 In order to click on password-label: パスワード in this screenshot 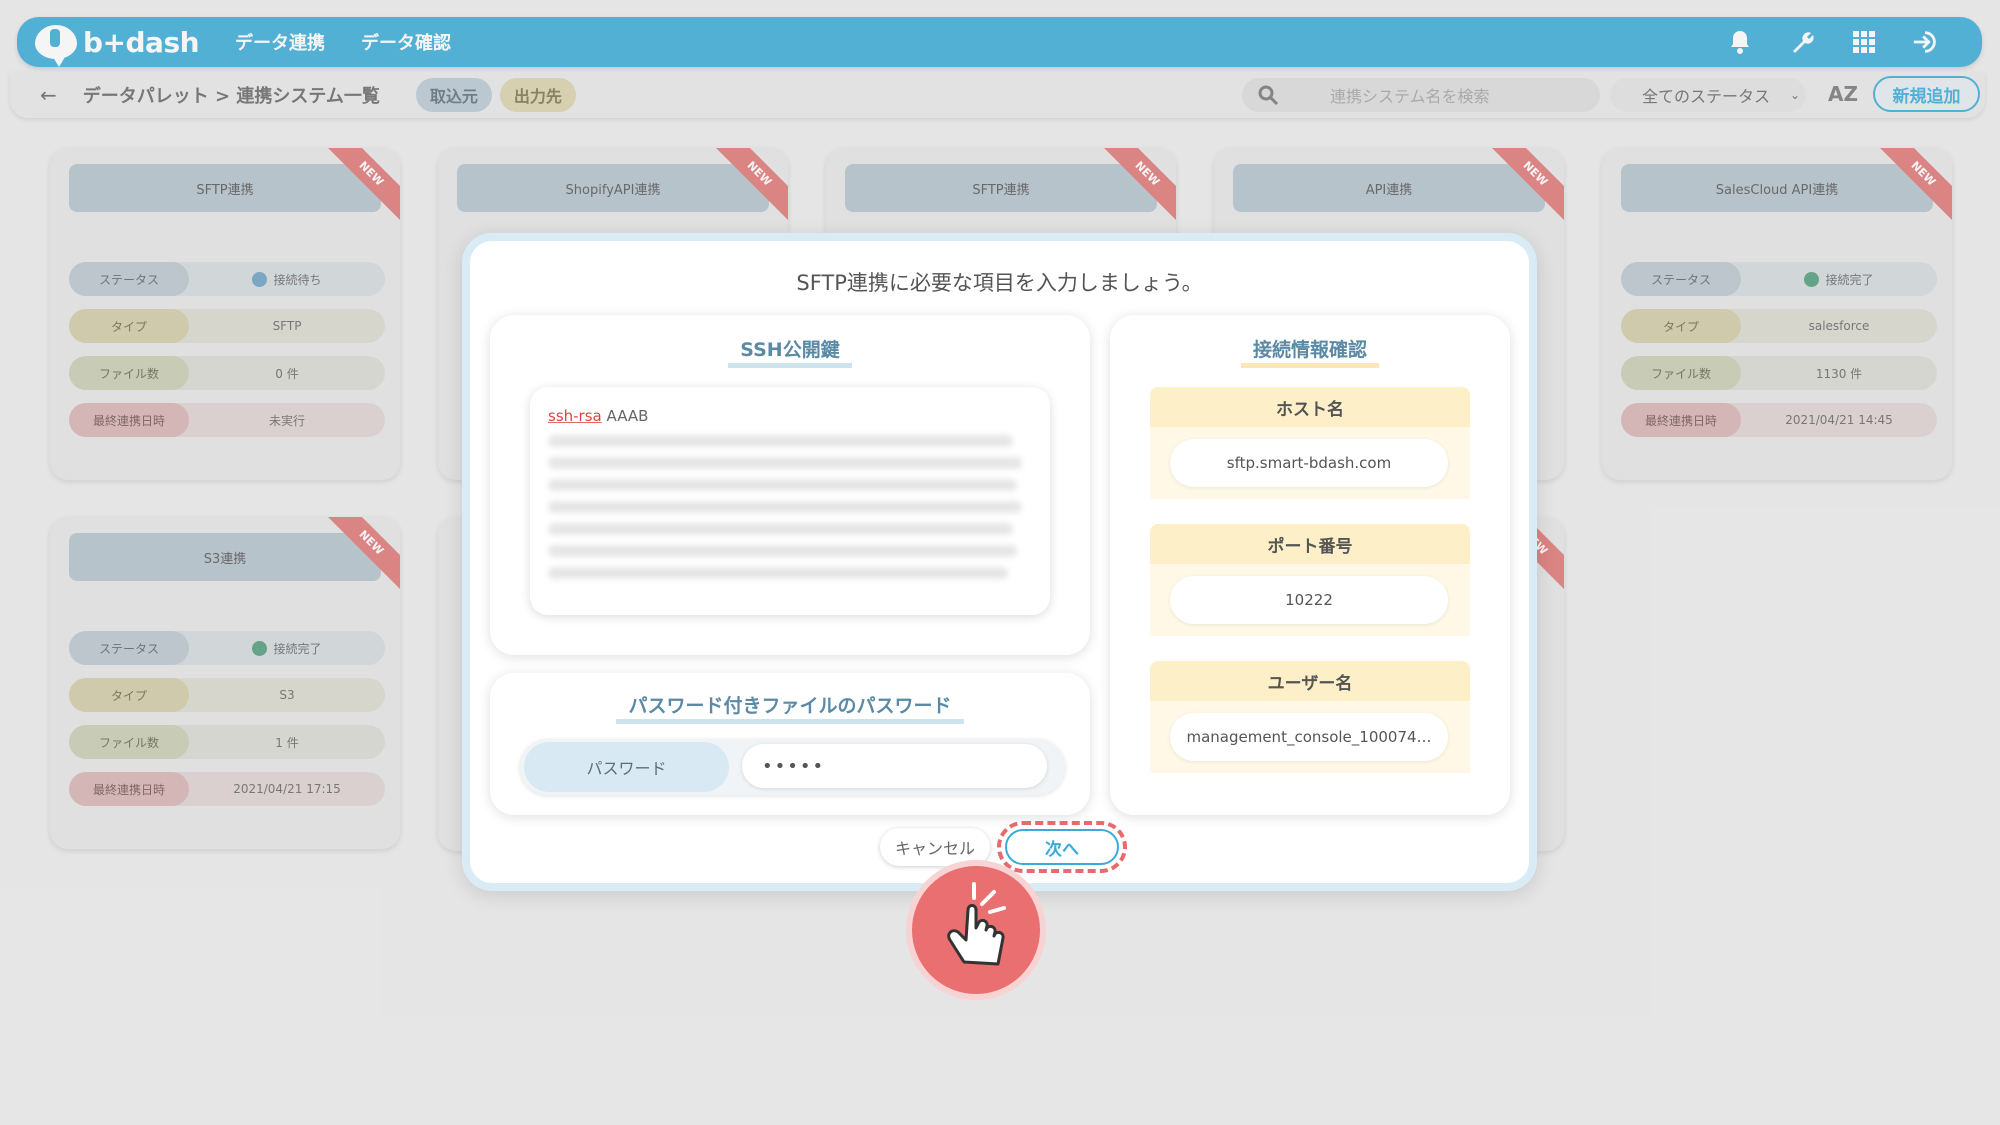, I will do `click(626, 767)`.